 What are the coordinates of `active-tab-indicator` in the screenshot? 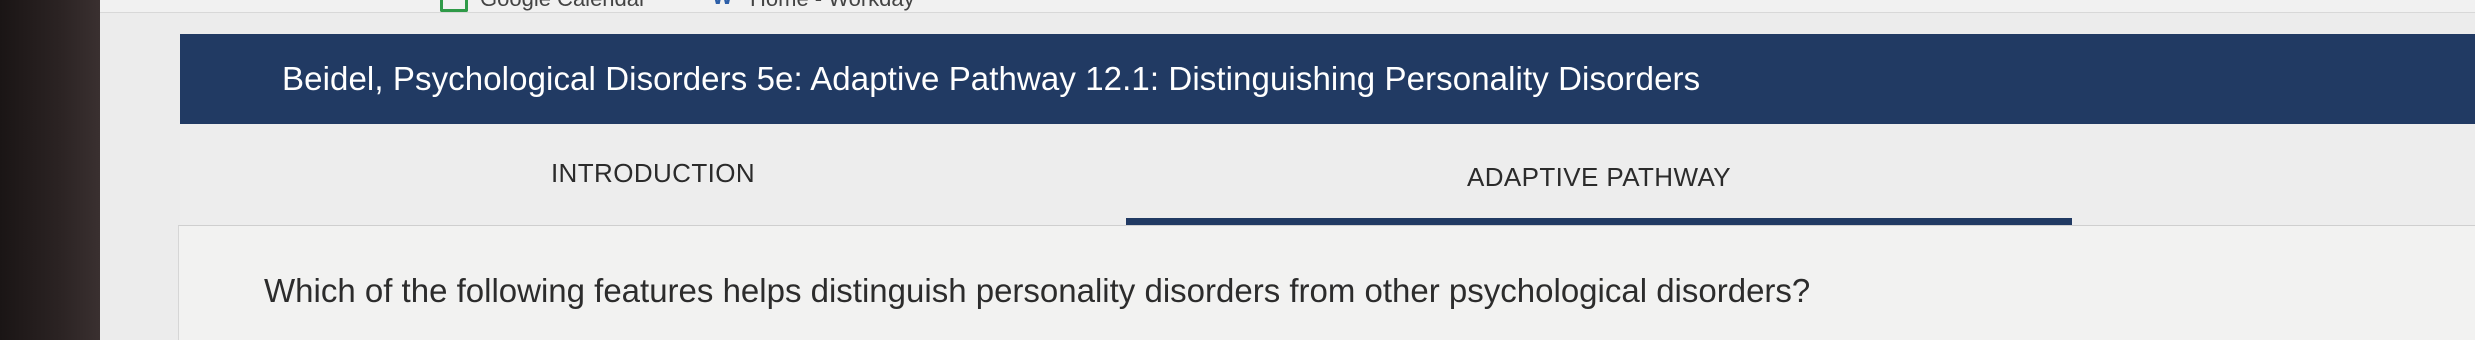 It's located at (1599, 221).